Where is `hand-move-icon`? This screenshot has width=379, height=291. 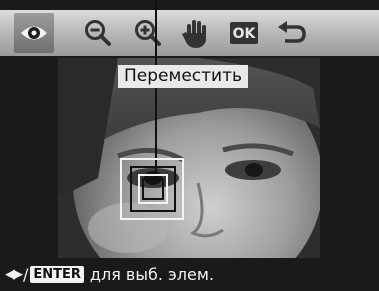 hand-move-icon is located at coordinates (196, 33).